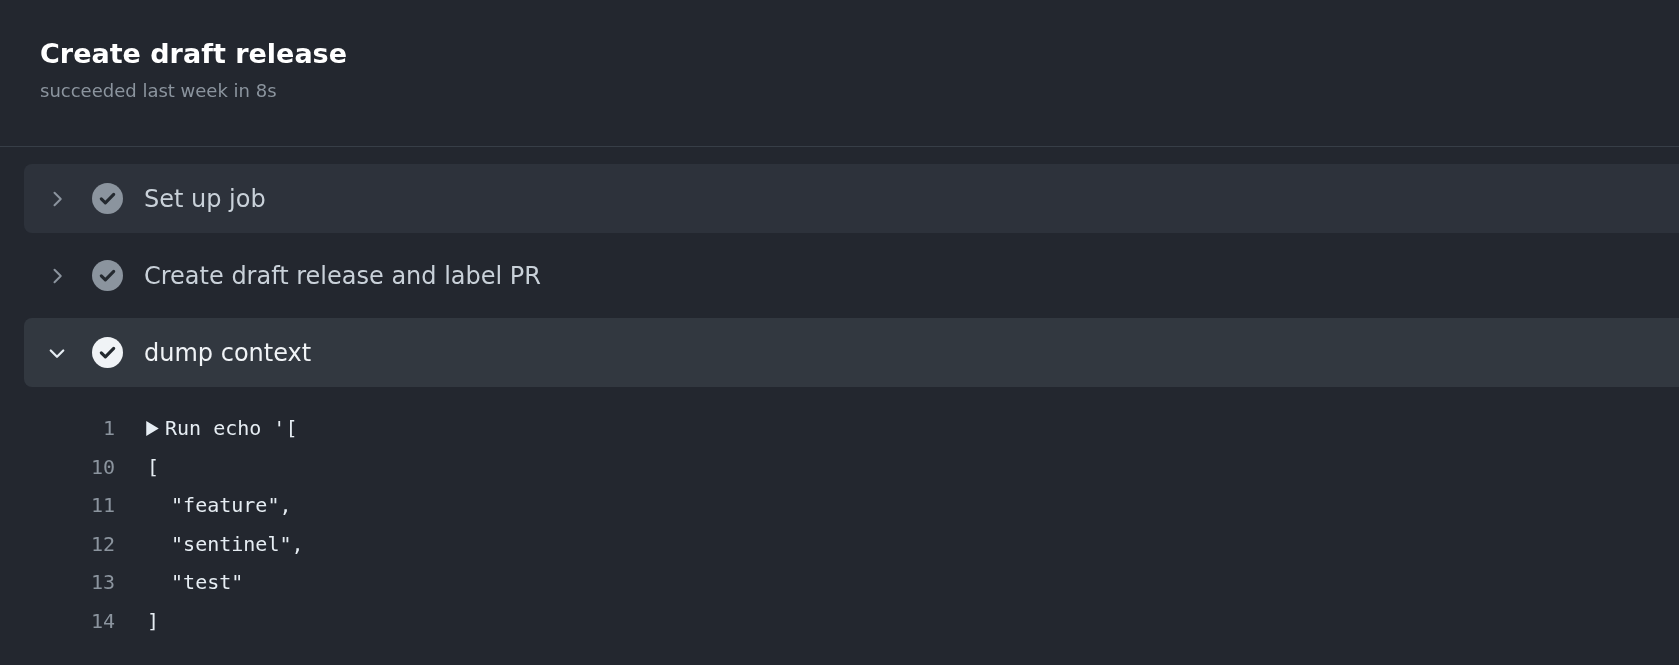 The width and height of the screenshot is (1679, 665). What do you see at coordinates (342, 275) in the screenshot?
I see `step-name: Create draft release and label PR` at bounding box center [342, 275].